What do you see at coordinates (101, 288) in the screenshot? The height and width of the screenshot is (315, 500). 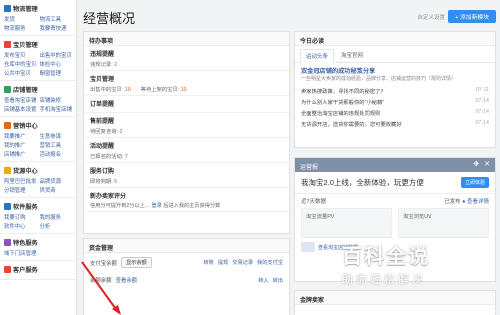 I see `annotation-arrow` at bounding box center [101, 288].